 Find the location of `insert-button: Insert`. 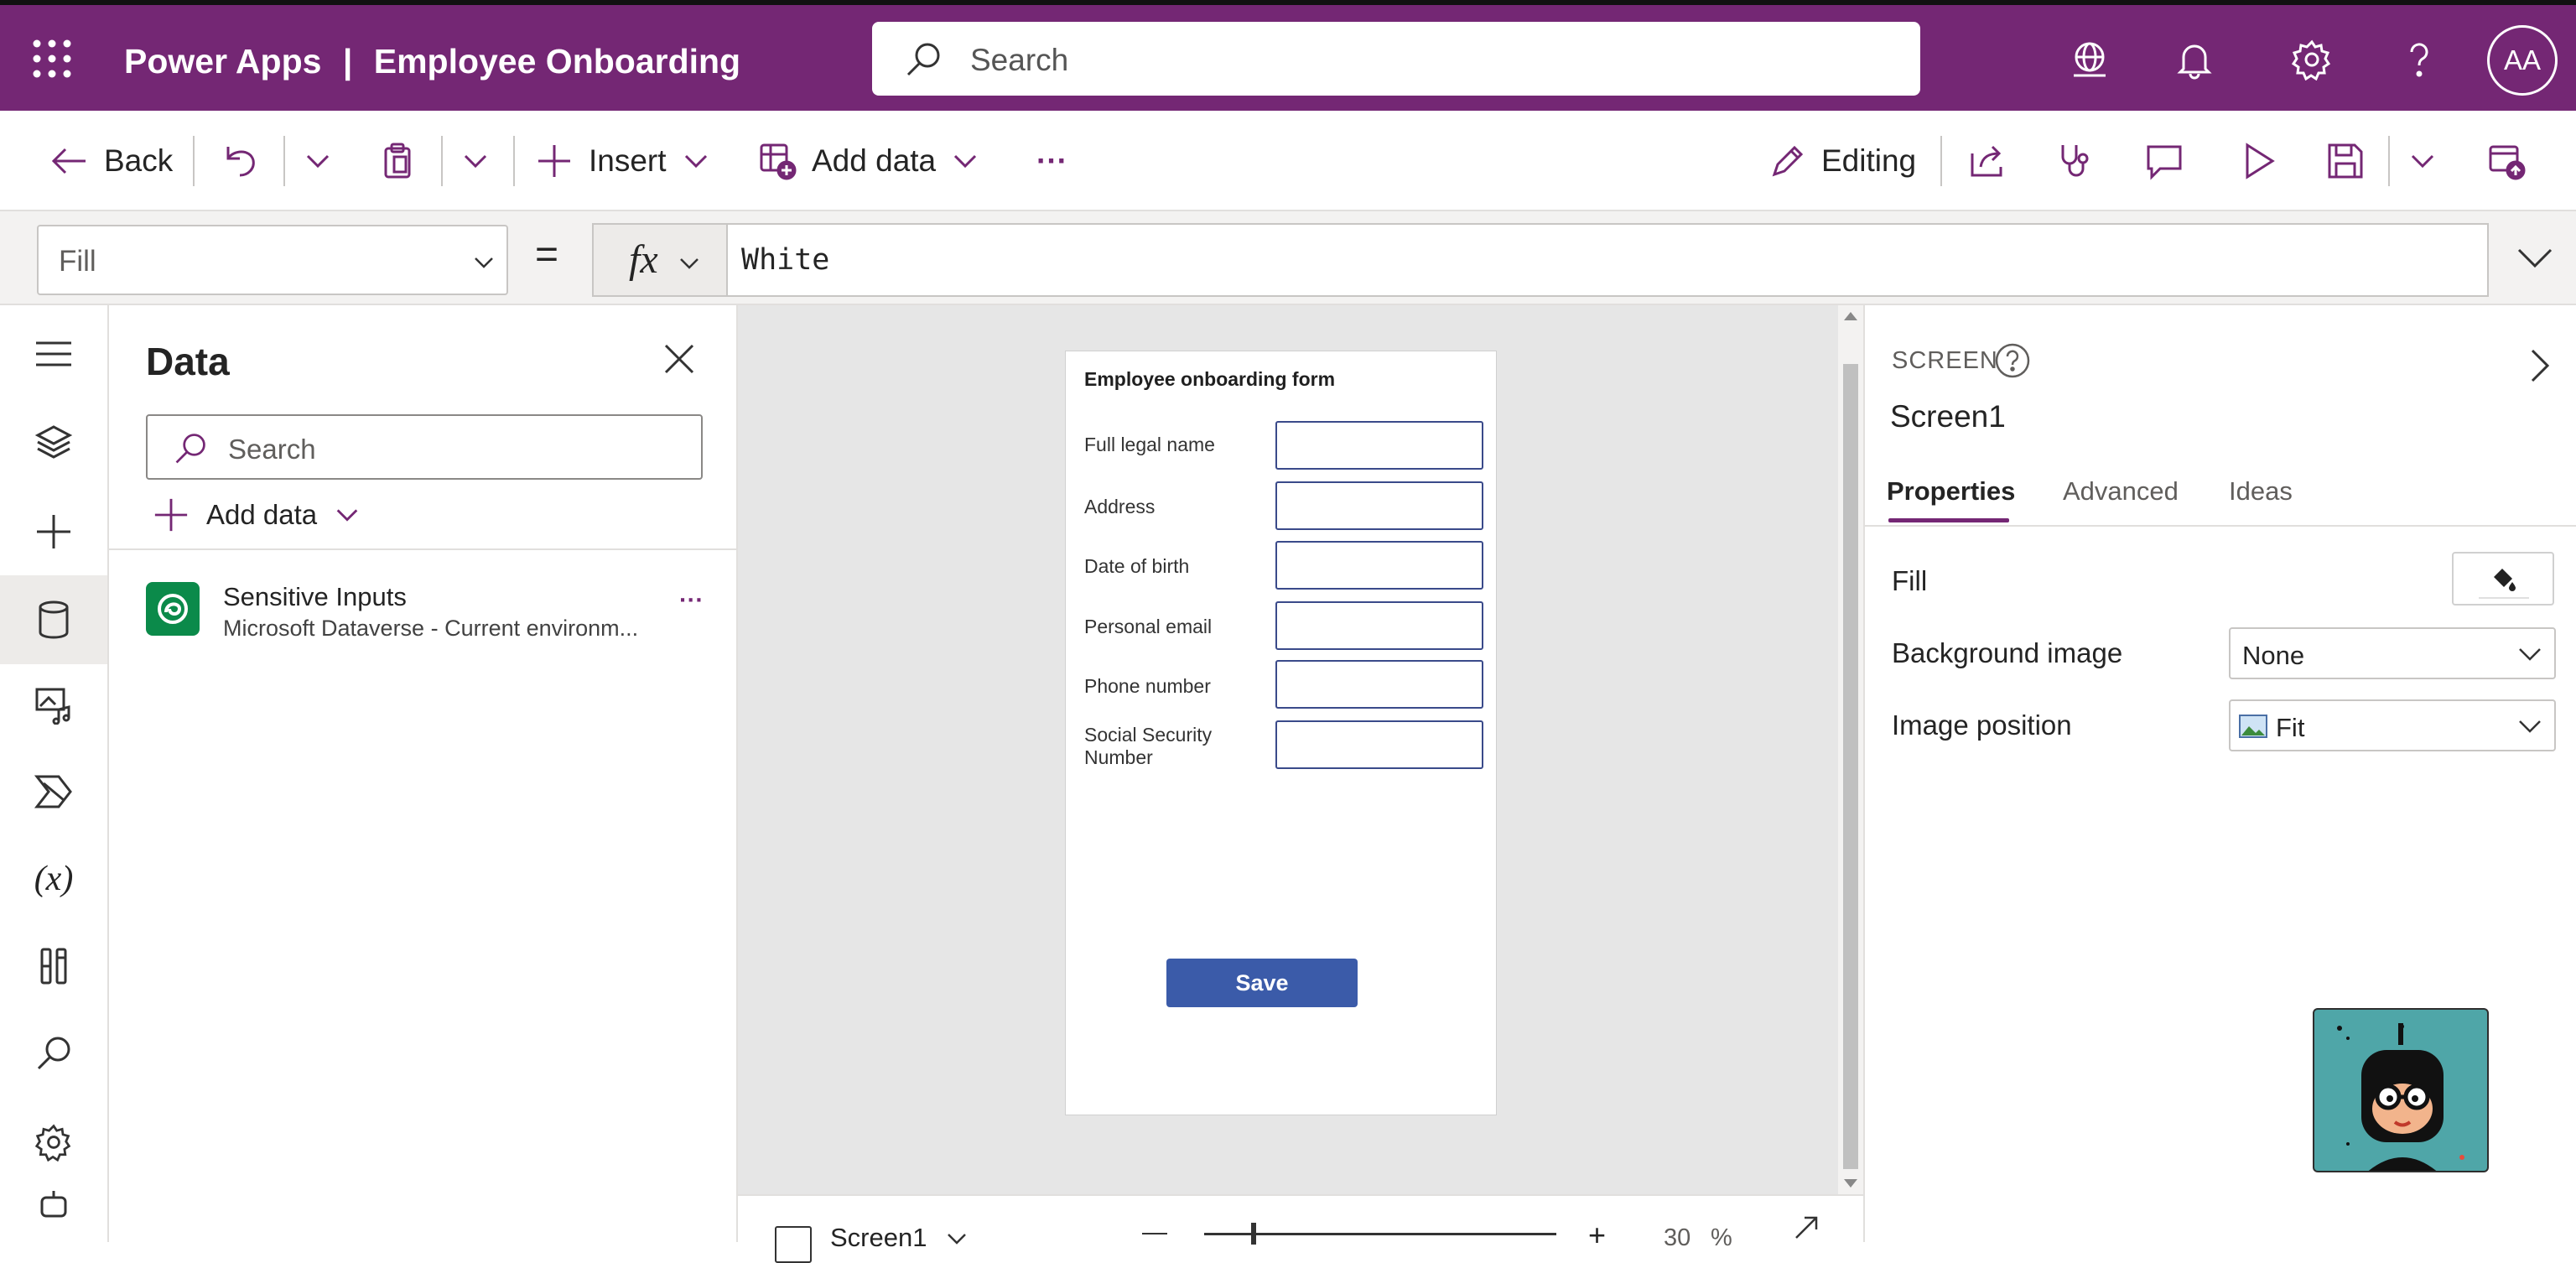

insert-button: Insert is located at coordinates (622, 161).